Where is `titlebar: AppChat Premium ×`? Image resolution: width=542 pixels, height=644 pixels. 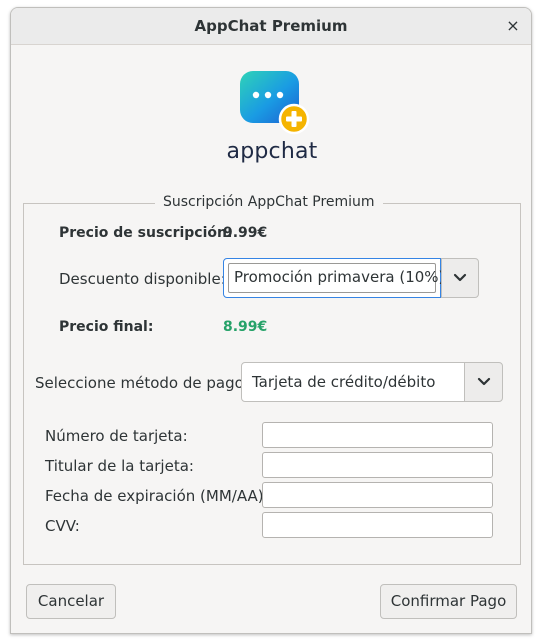
titlebar: AppChat Premium × is located at coordinates (271, 26).